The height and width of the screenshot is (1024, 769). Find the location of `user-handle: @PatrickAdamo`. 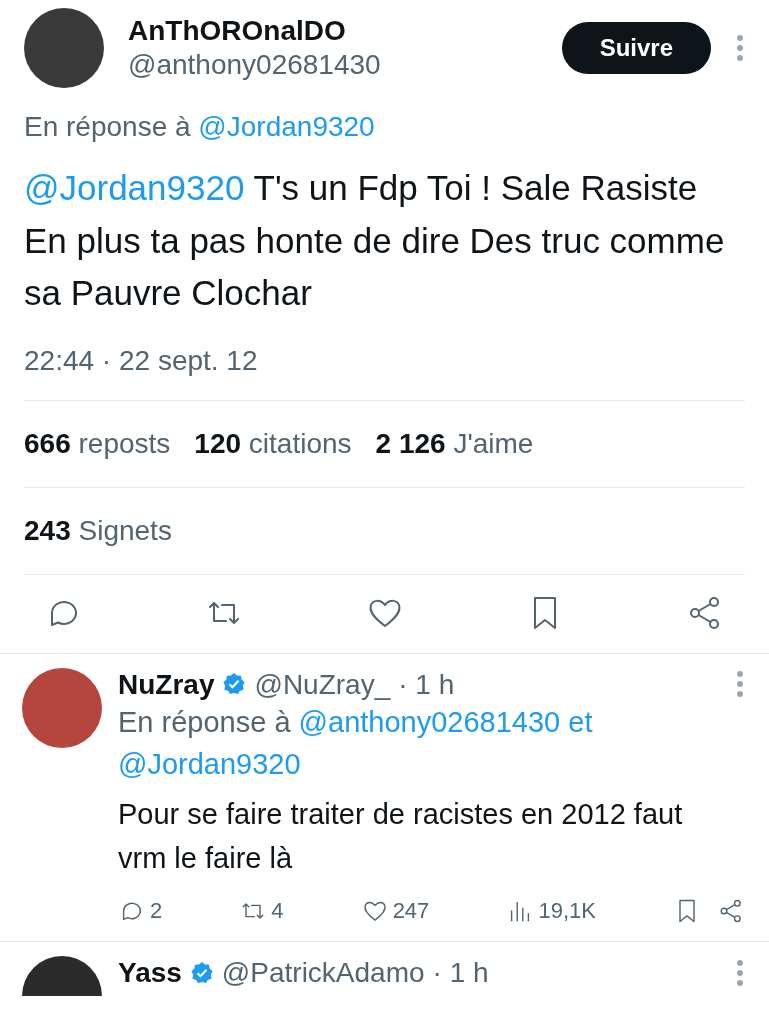

user-handle: @PatrickAdamo is located at coordinates (323, 973).